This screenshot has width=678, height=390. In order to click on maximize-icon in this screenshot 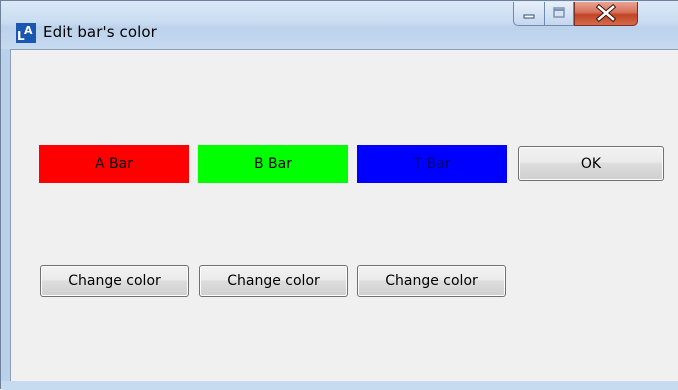, I will do `click(559, 12)`.